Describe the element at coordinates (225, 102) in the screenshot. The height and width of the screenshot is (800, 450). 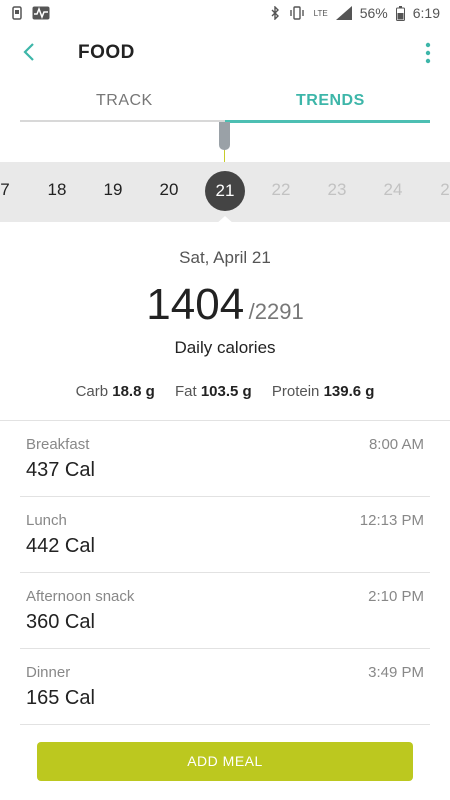
I see `tab-bar: TRACK TRENDS` at that location.